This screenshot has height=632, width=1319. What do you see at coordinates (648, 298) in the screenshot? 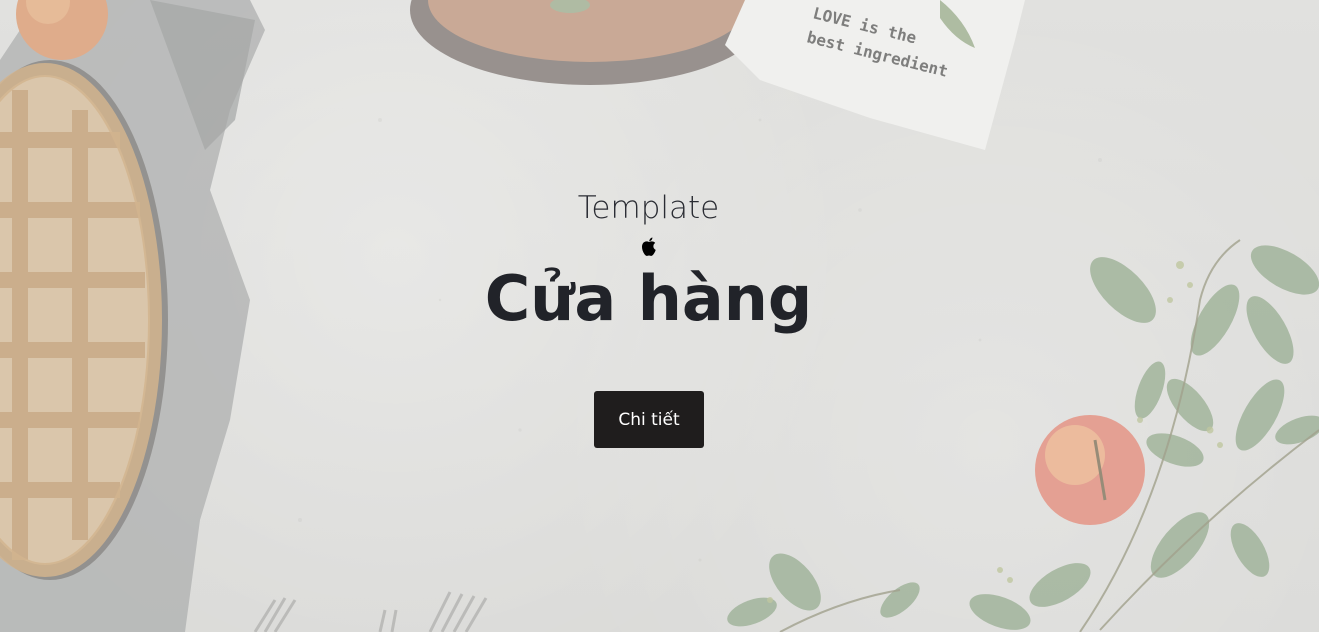
I see `hero-title: Cửa hàng` at bounding box center [648, 298].